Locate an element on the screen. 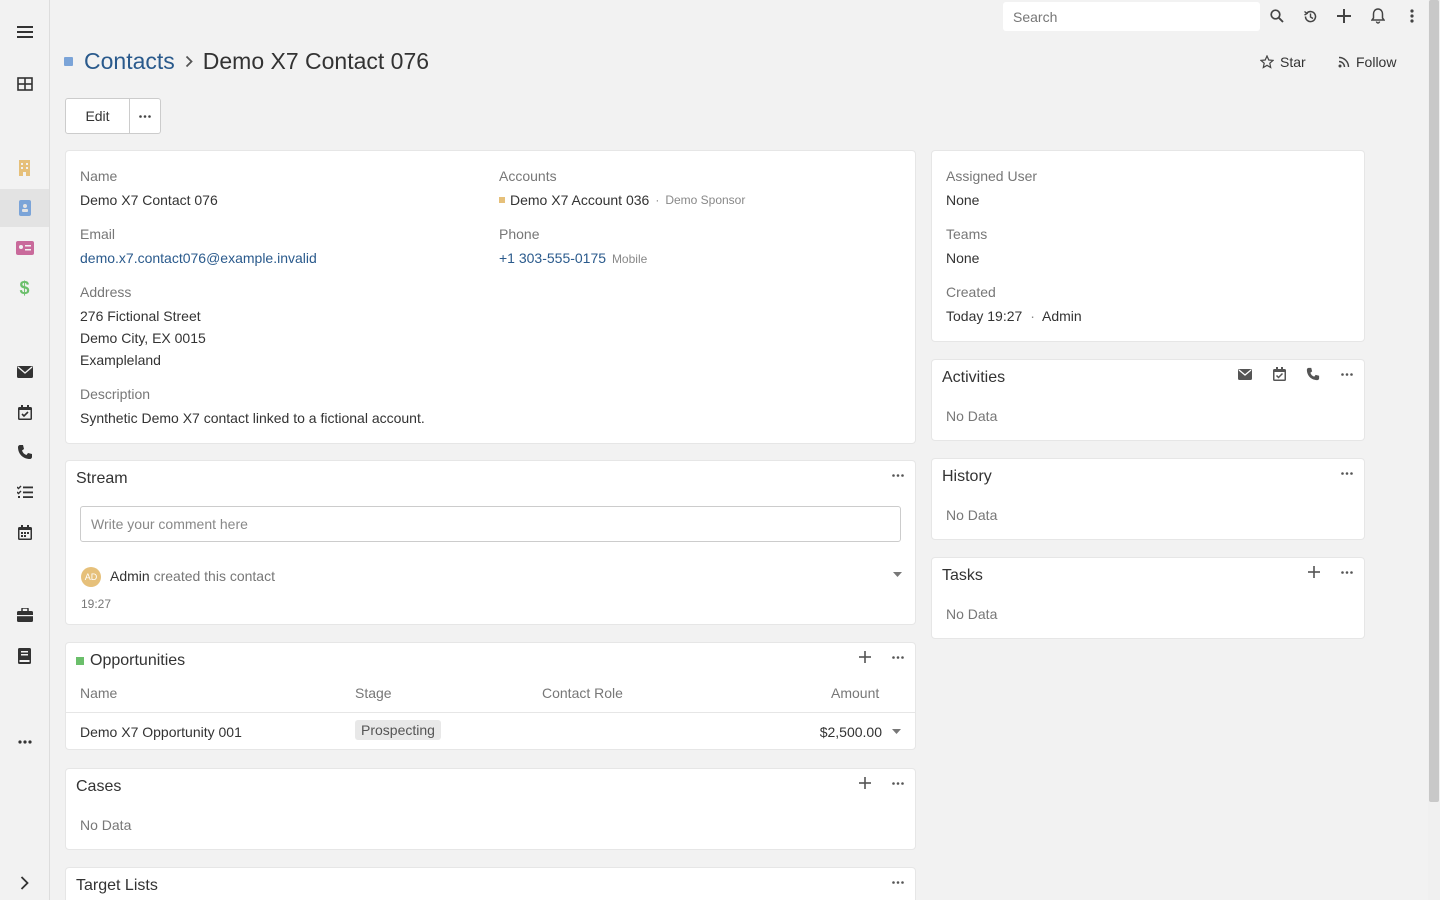  edit-button: Edit is located at coordinates (97, 116).